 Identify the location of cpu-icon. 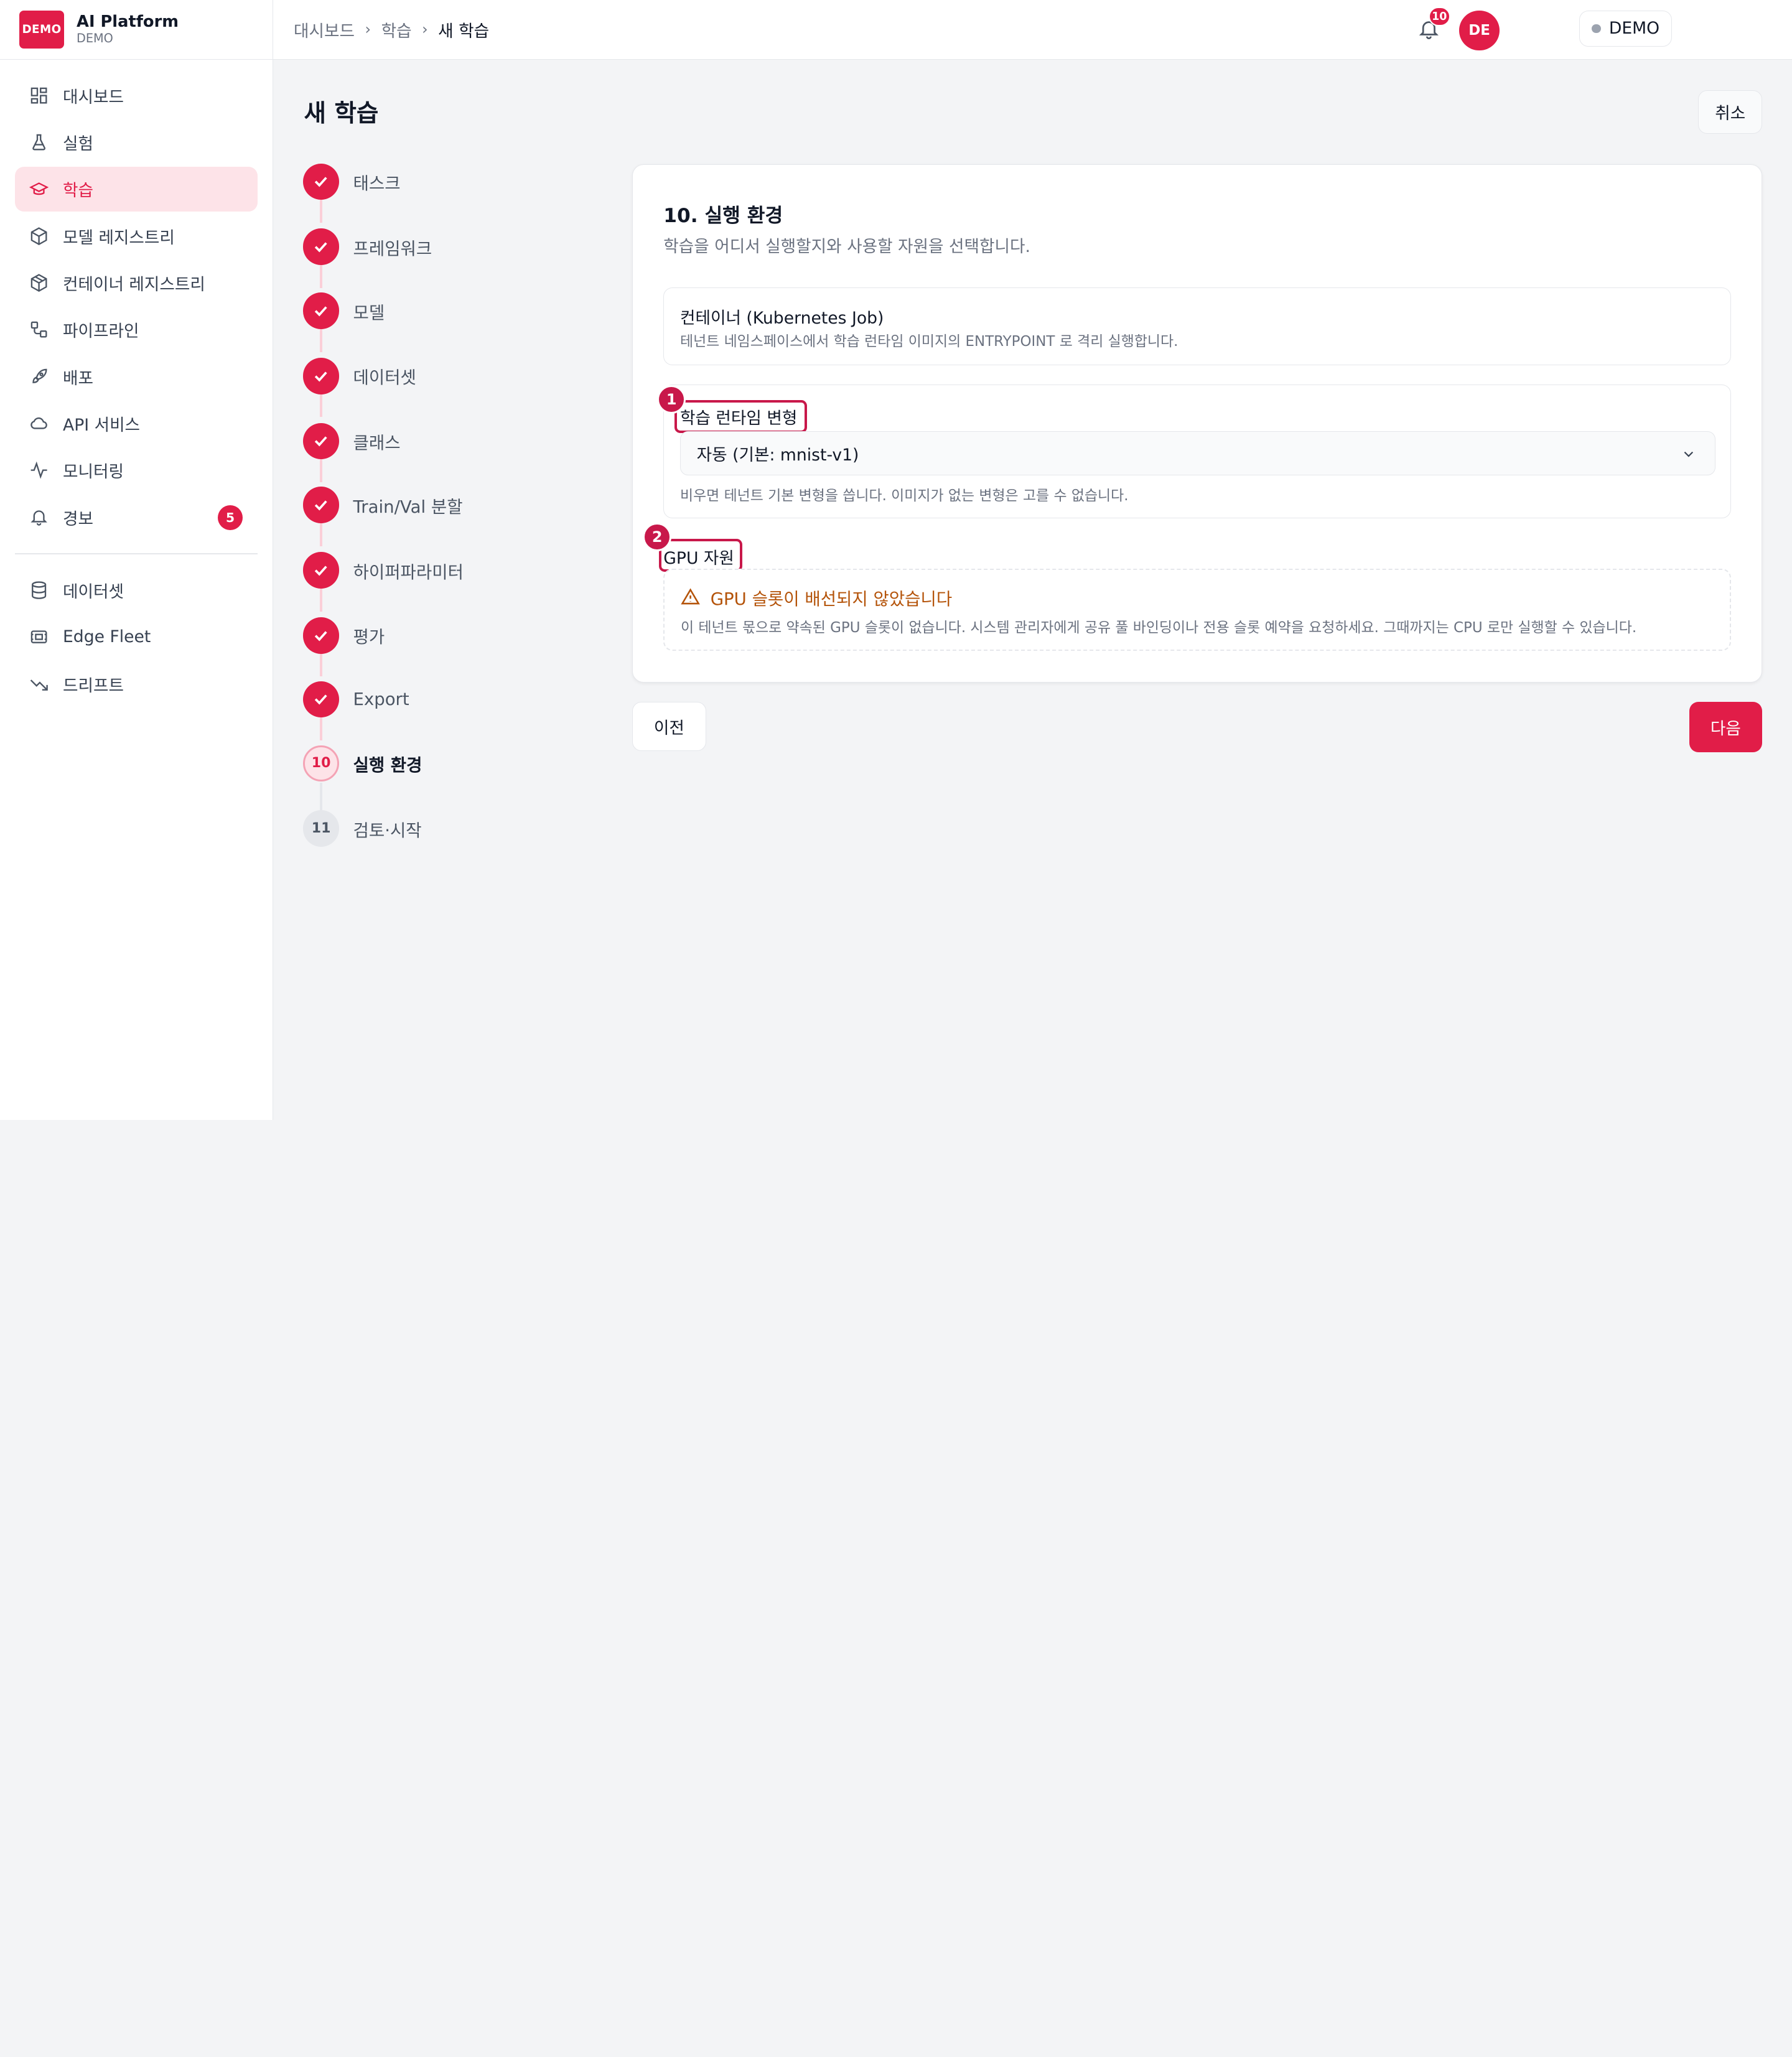
(39, 637).